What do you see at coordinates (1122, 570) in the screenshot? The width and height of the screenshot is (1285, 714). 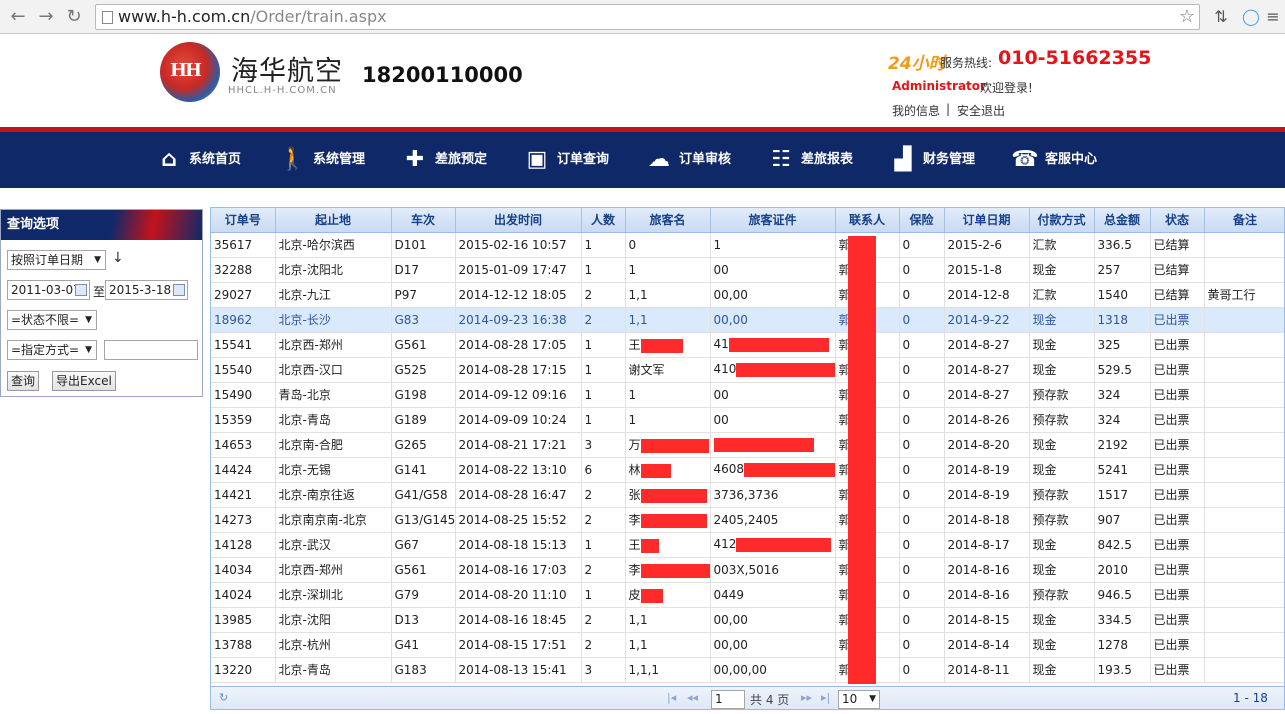 I see `cell-amount: 2010` at bounding box center [1122, 570].